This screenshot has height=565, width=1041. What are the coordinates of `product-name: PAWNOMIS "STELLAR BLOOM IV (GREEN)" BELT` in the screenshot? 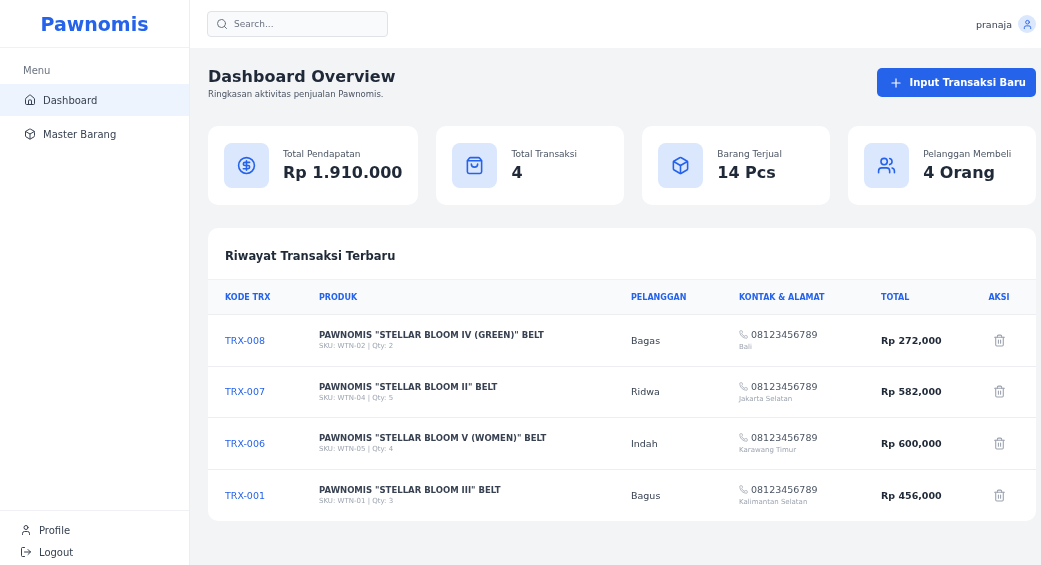 It's located at (432, 335).